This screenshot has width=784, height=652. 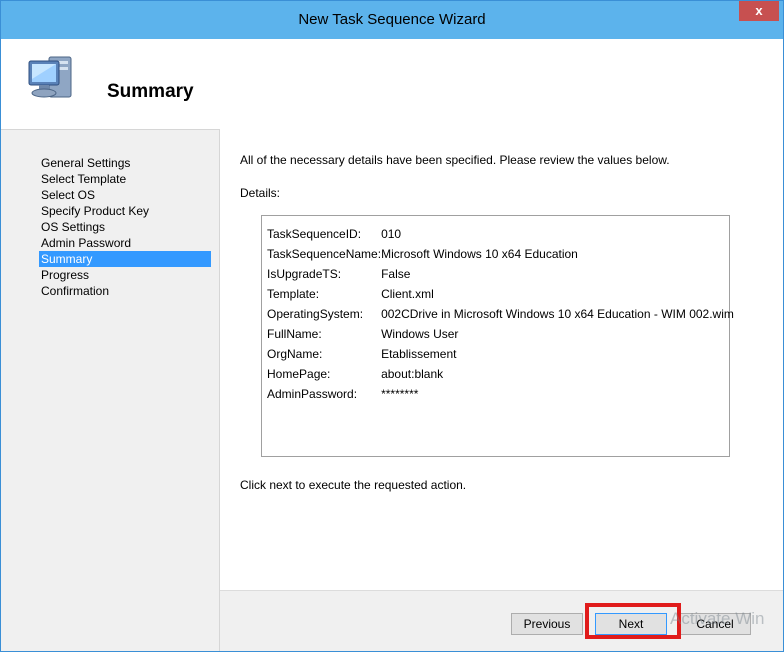 What do you see at coordinates (150, 91) in the screenshot?
I see `page-title: Summary` at bounding box center [150, 91].